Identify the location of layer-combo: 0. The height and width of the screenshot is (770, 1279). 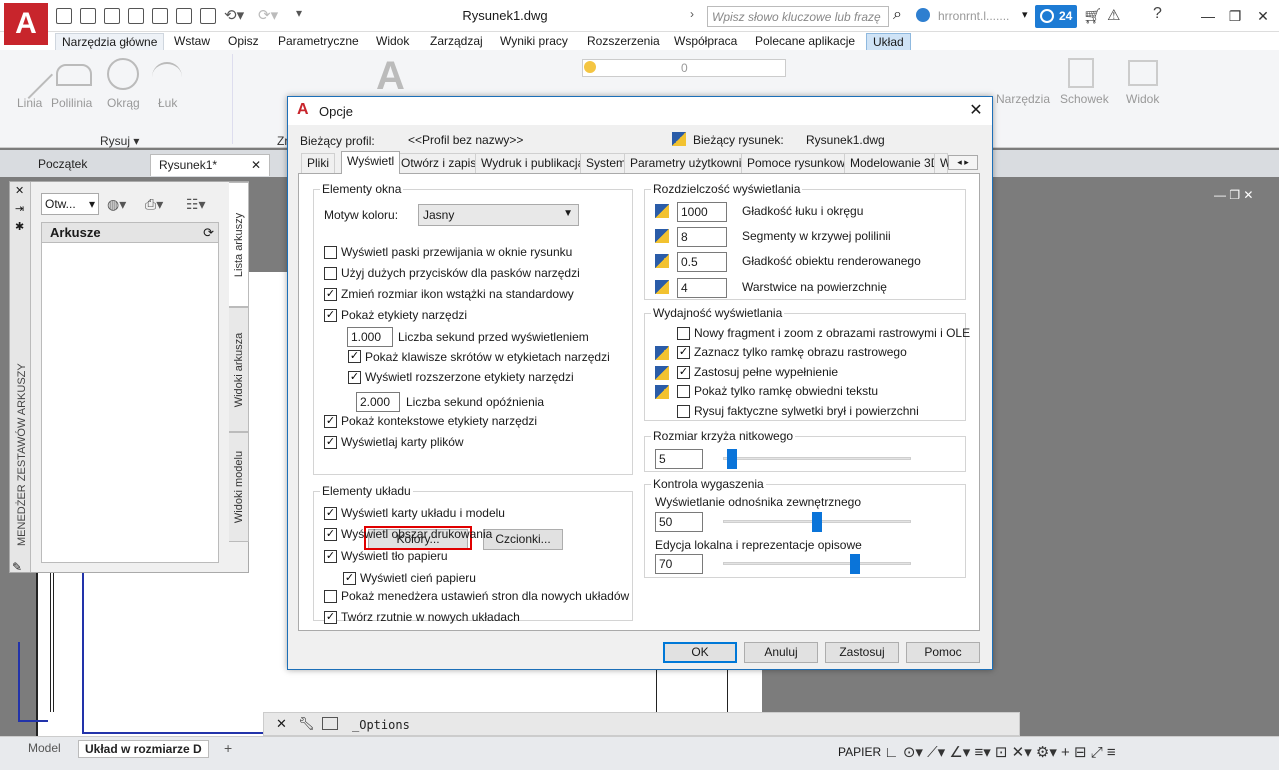
(684, 68).